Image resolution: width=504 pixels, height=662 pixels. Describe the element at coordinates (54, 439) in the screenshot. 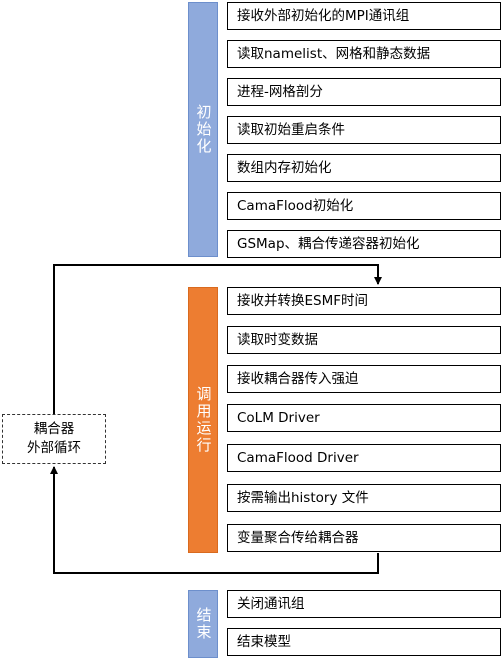

I see `coupler-loop-box: 耦合器 外部循环` at that location.